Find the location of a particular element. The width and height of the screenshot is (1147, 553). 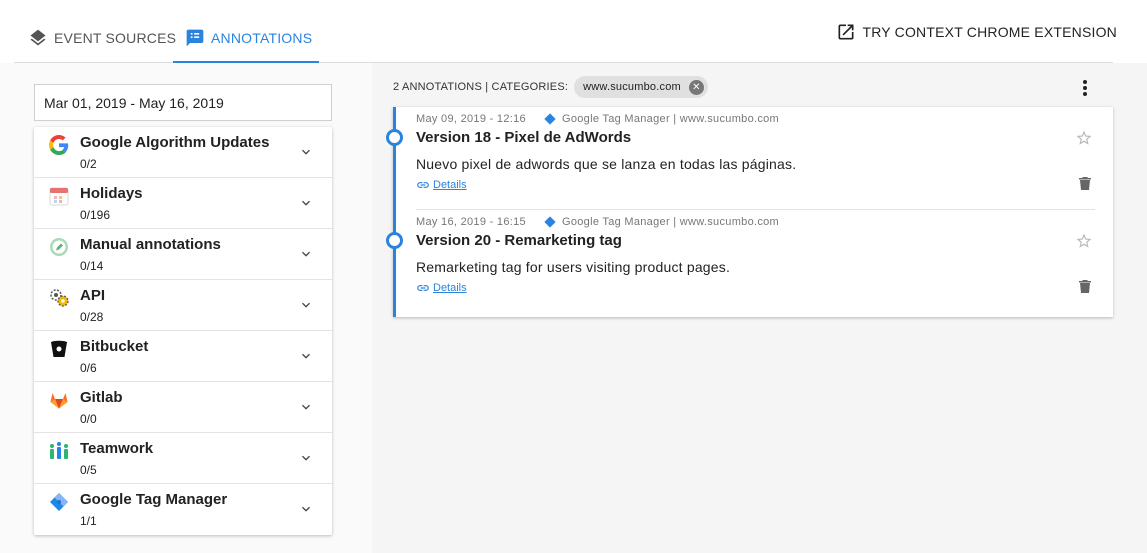

source-item-bitbucket: Bitbucket 0/6 is located at coordinates (183, 356).